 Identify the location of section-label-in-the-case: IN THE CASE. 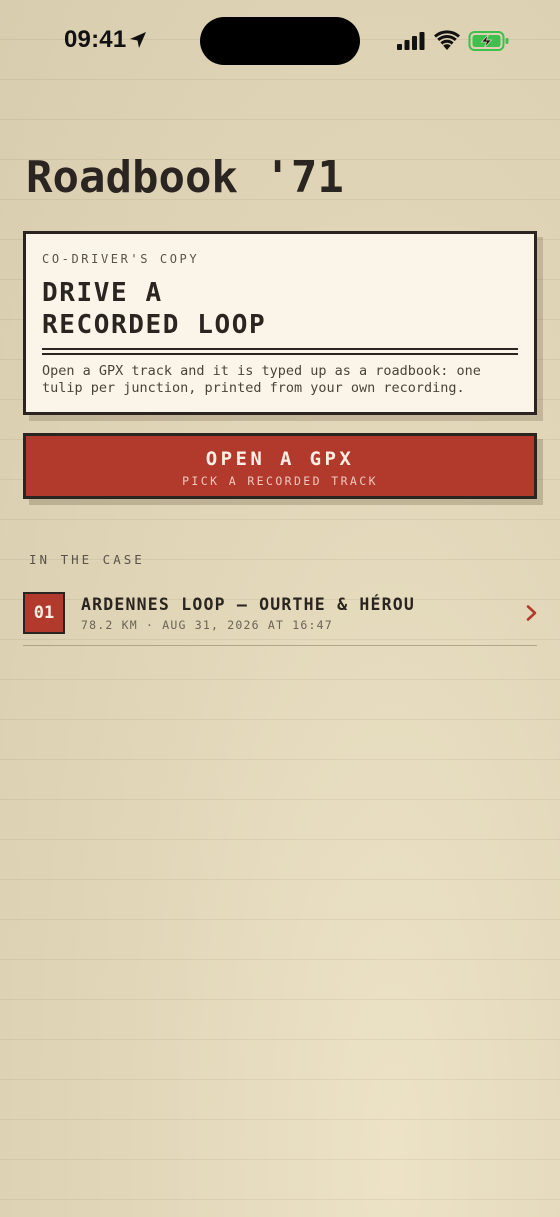
(87, 559).